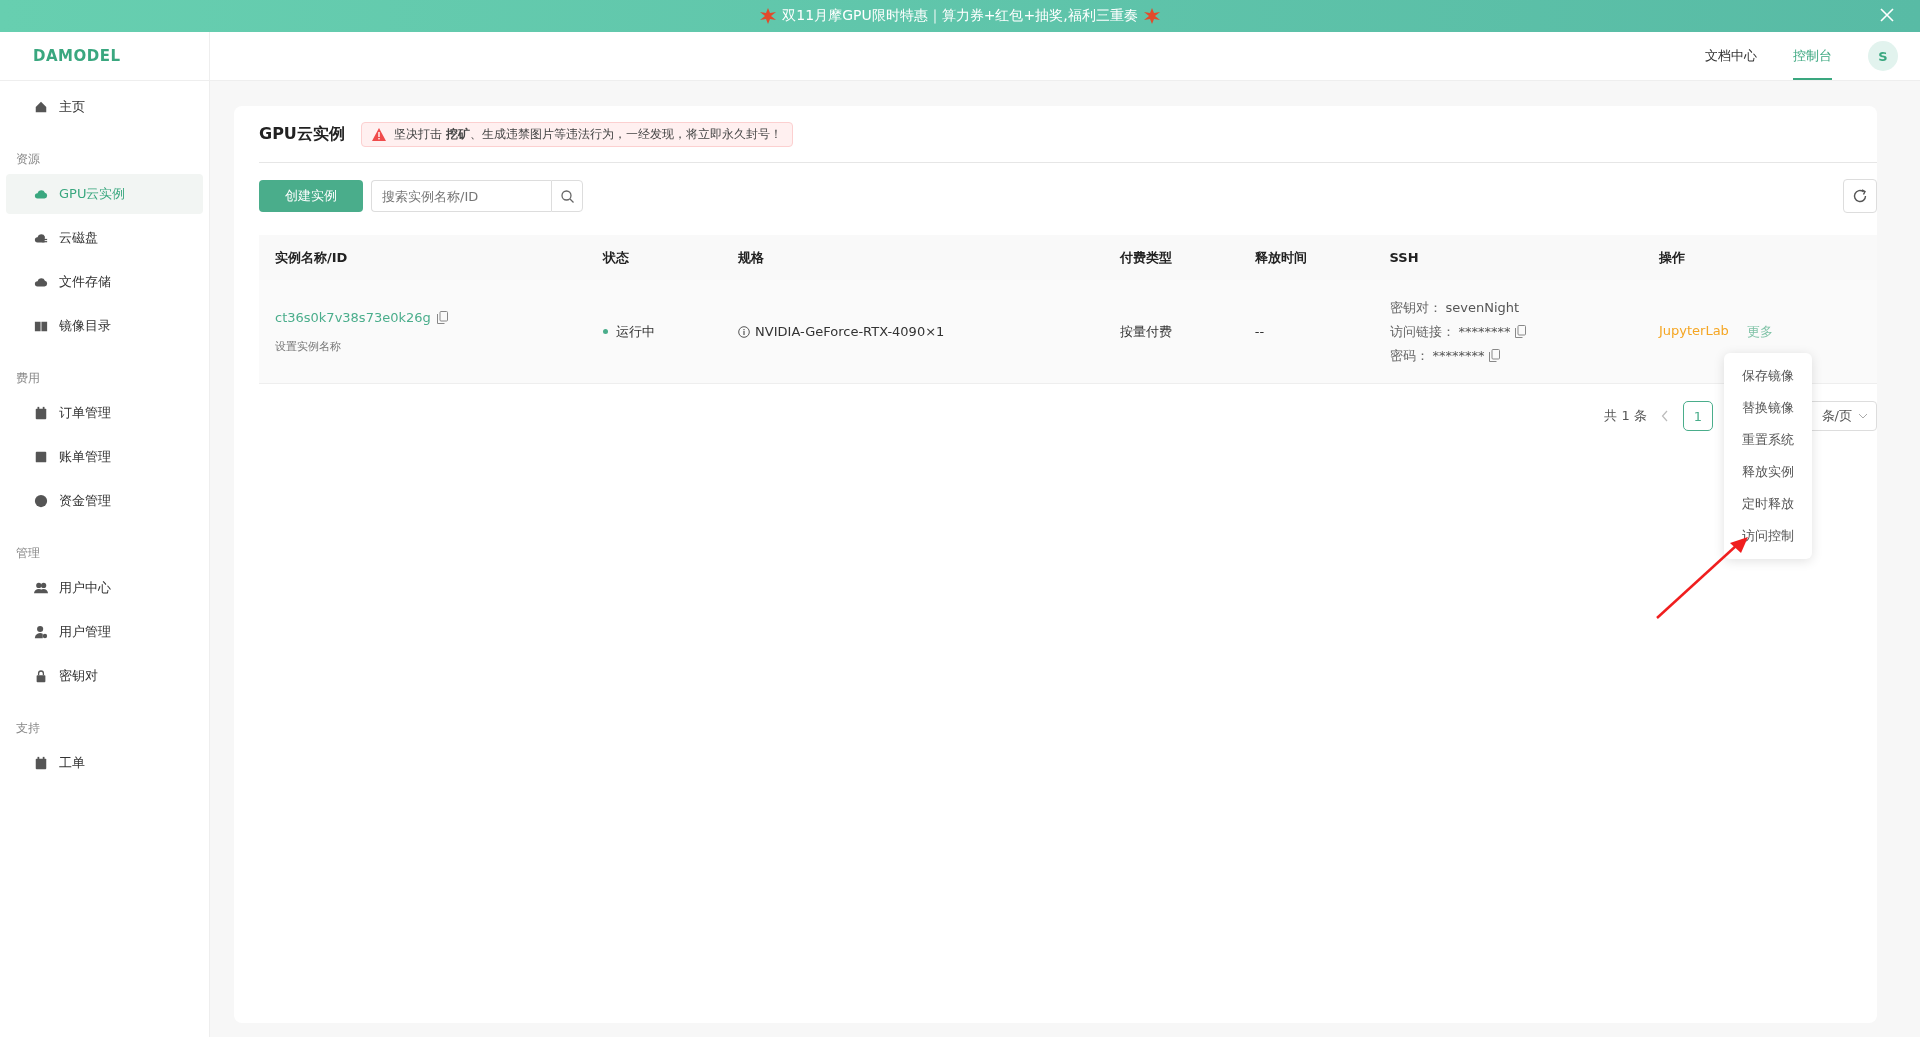  What do you see at coordinates (1146, 331) in the screenshot?
I see `table-cell: 按量付费` at bounding box center [1146, 331].